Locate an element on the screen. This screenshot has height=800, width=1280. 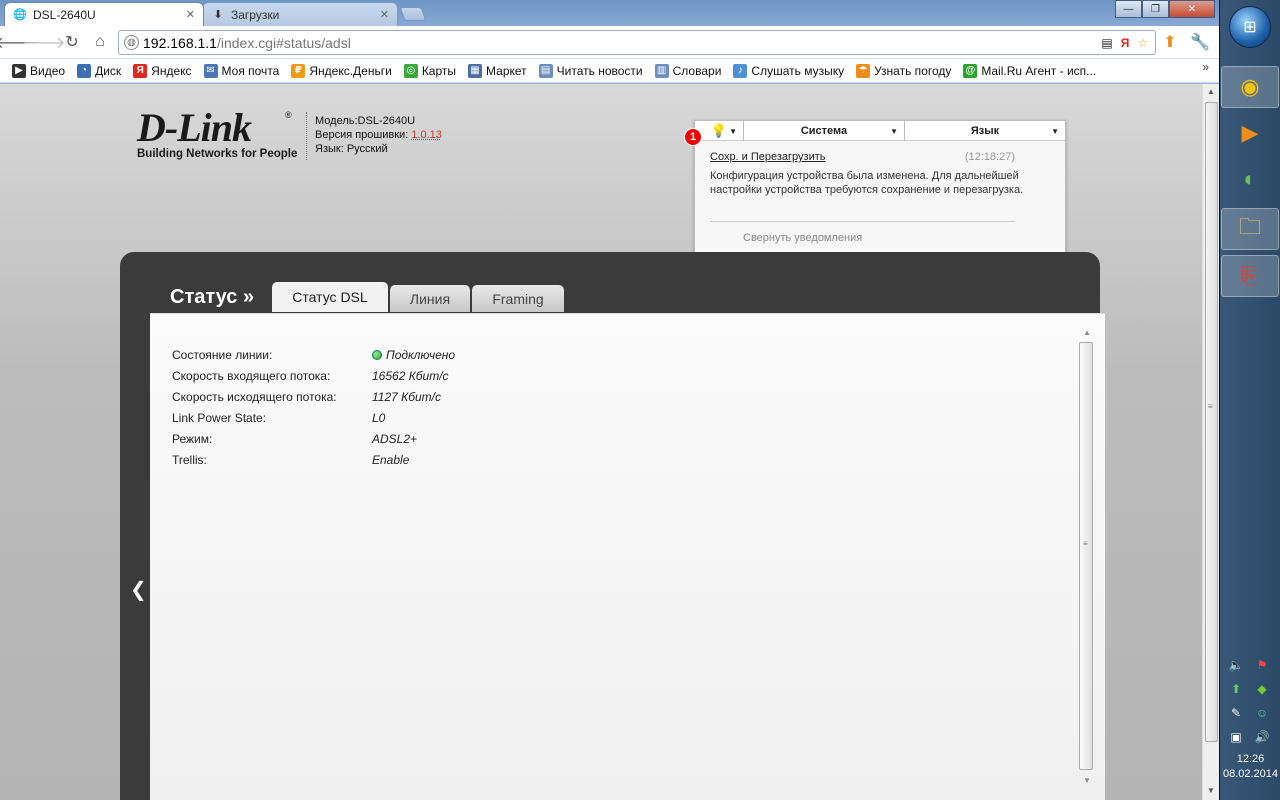
bookmark-market: ▦ Маркет is located at coordinates (497, 70).